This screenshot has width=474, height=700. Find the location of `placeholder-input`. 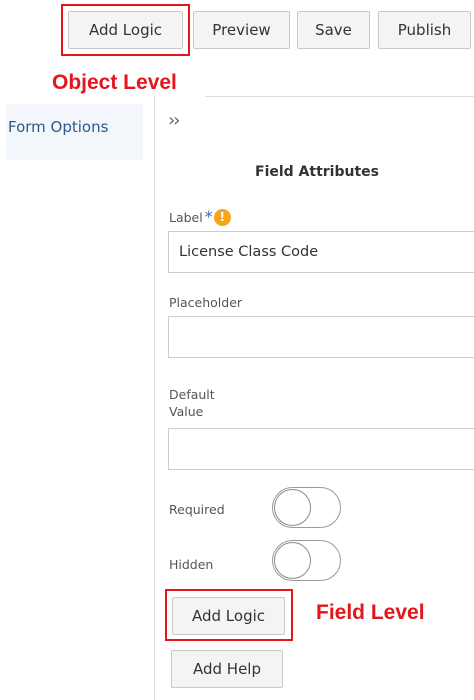

placeholder-input is located at coordinates (321, 337).